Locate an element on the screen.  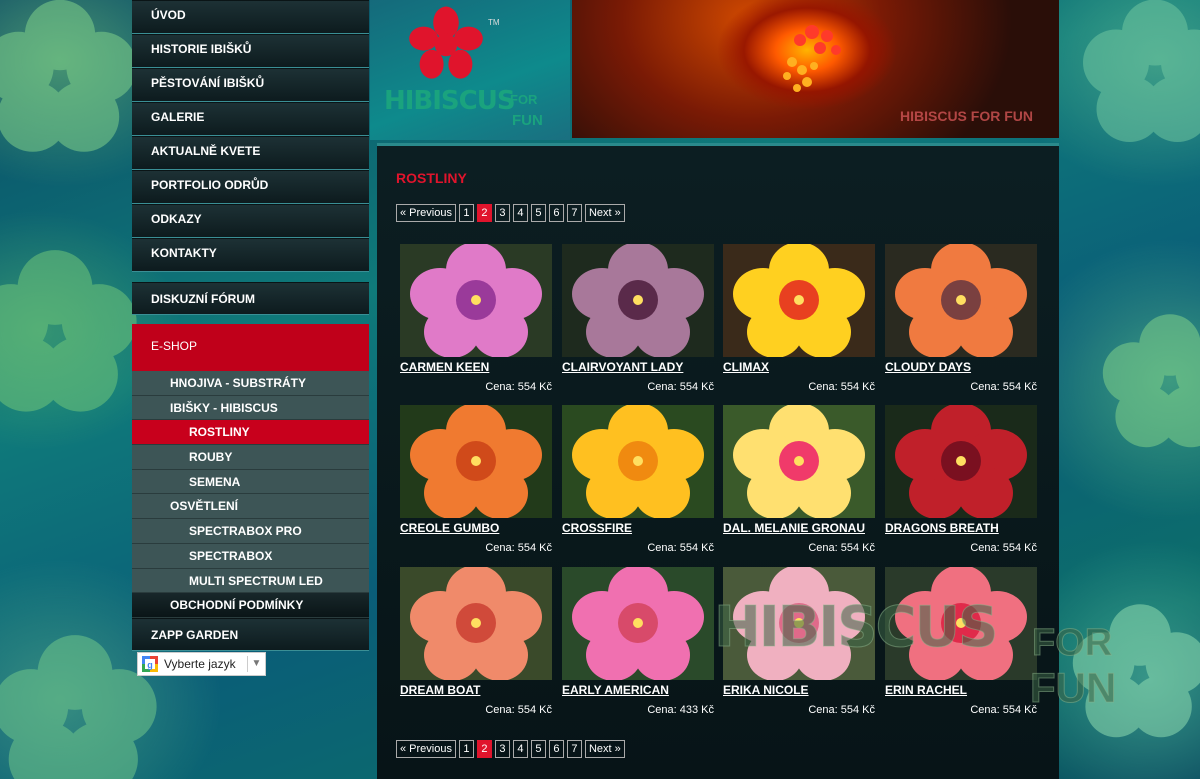
logo-trademark: TM is located at coordinates (494, 22).